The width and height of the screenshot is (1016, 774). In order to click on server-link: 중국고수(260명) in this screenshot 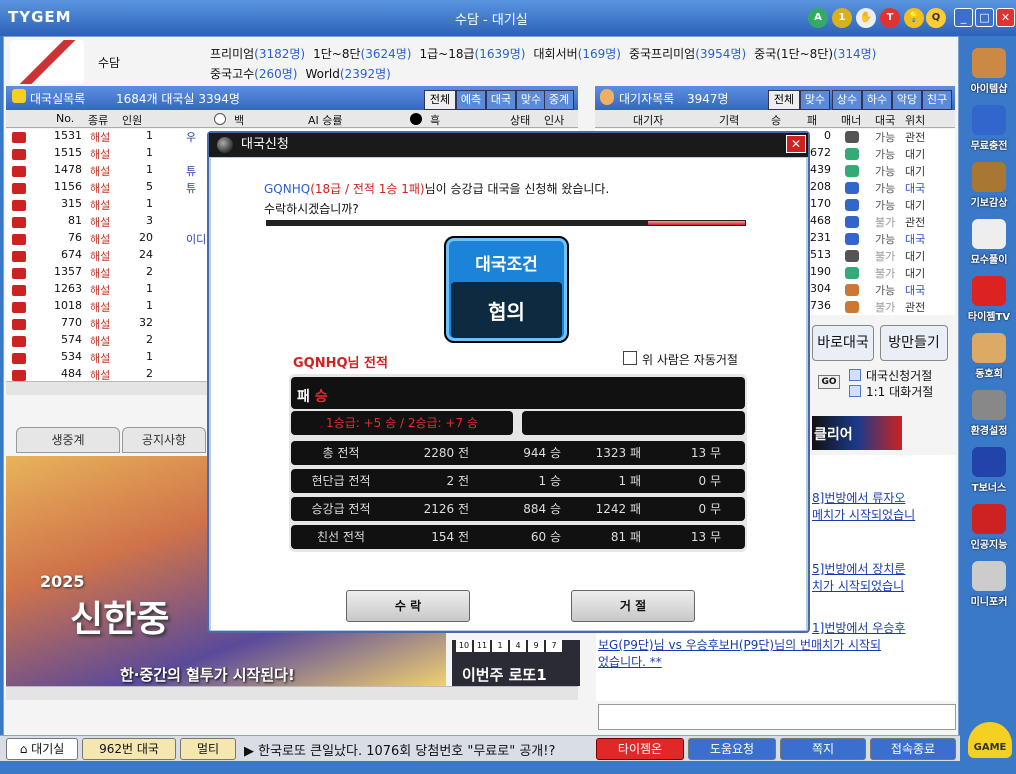, I will do `click(253, 74)`.